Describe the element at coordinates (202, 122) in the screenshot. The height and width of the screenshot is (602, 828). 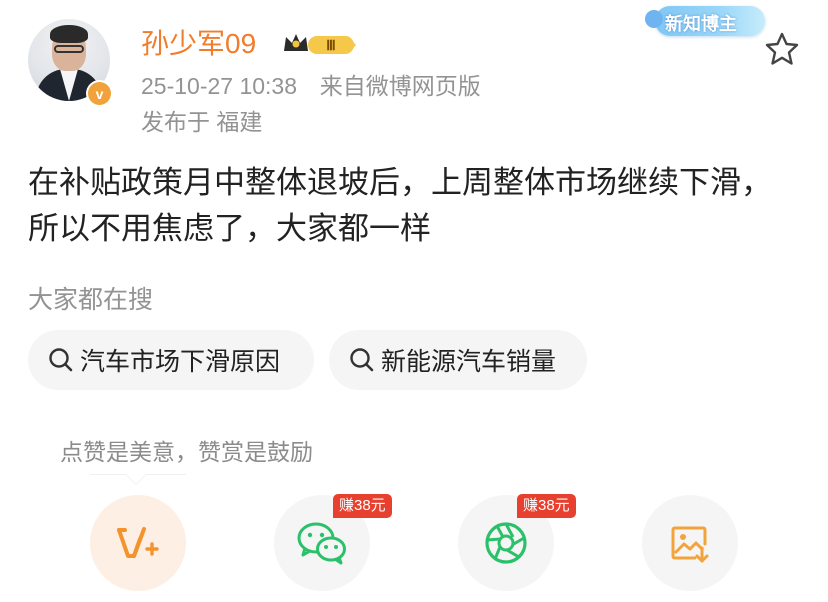
I see `post-location: 发布于 福建` at that location.